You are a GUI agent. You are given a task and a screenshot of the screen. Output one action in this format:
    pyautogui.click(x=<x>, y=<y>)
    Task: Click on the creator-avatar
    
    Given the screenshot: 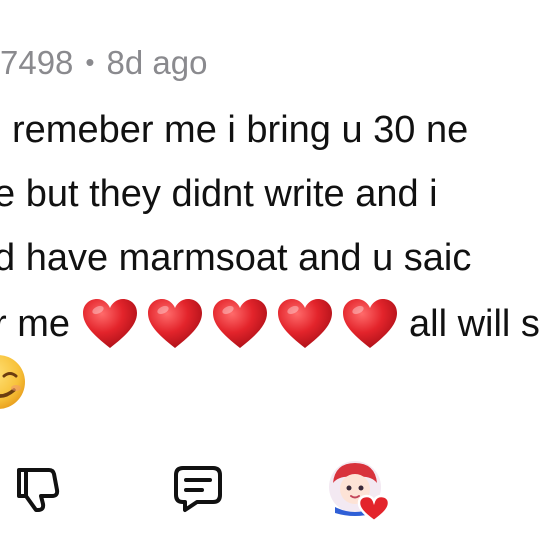 What is the action you would take?
    pyautogui.click(x=360, y=492)
    